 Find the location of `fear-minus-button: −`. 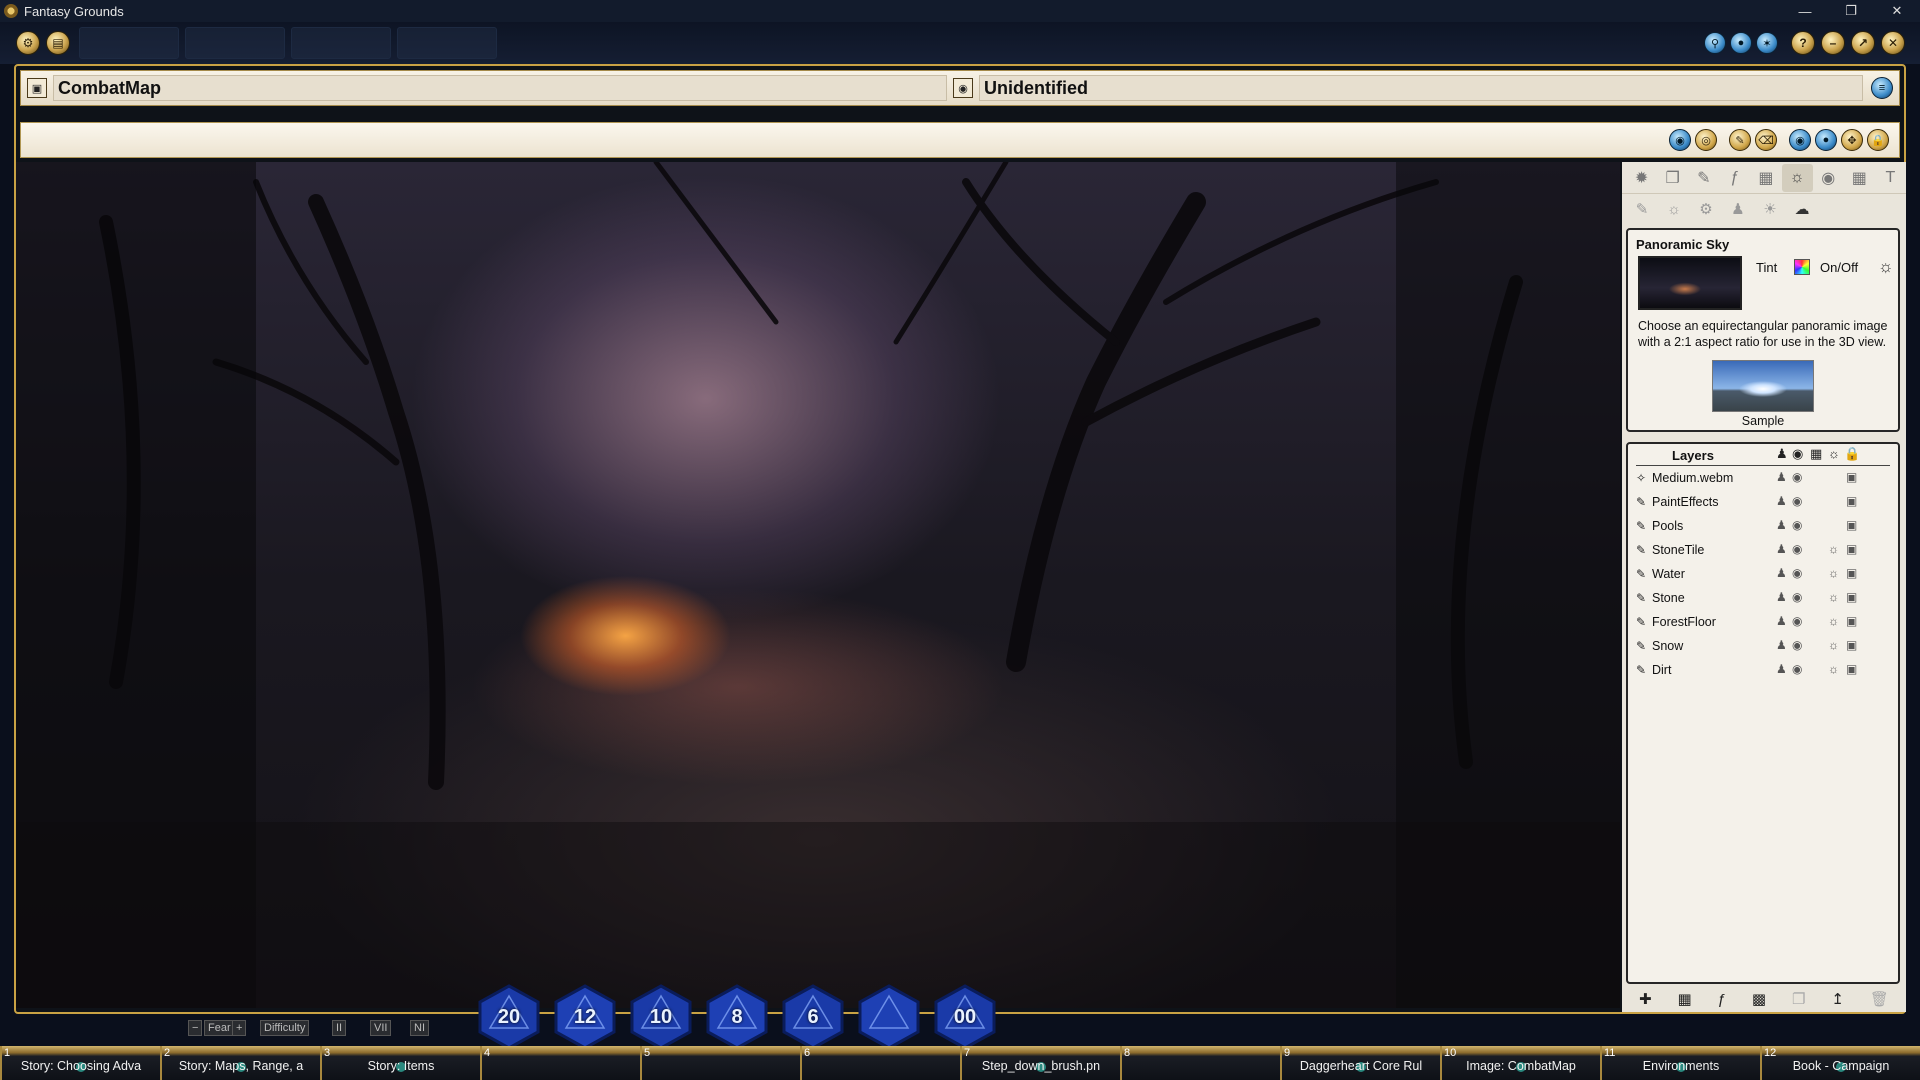

fear-minus-button: − is located at coordinates (195, 1028).